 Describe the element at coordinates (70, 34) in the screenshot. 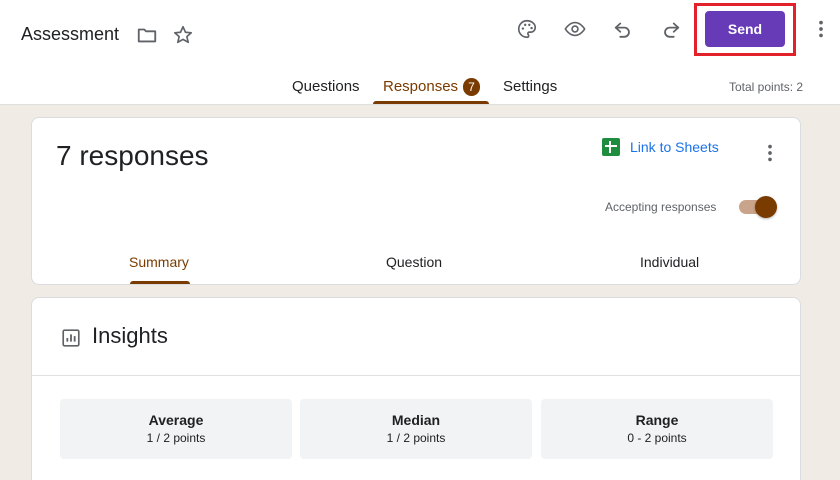

I see `form-title: Assessment` at that location.